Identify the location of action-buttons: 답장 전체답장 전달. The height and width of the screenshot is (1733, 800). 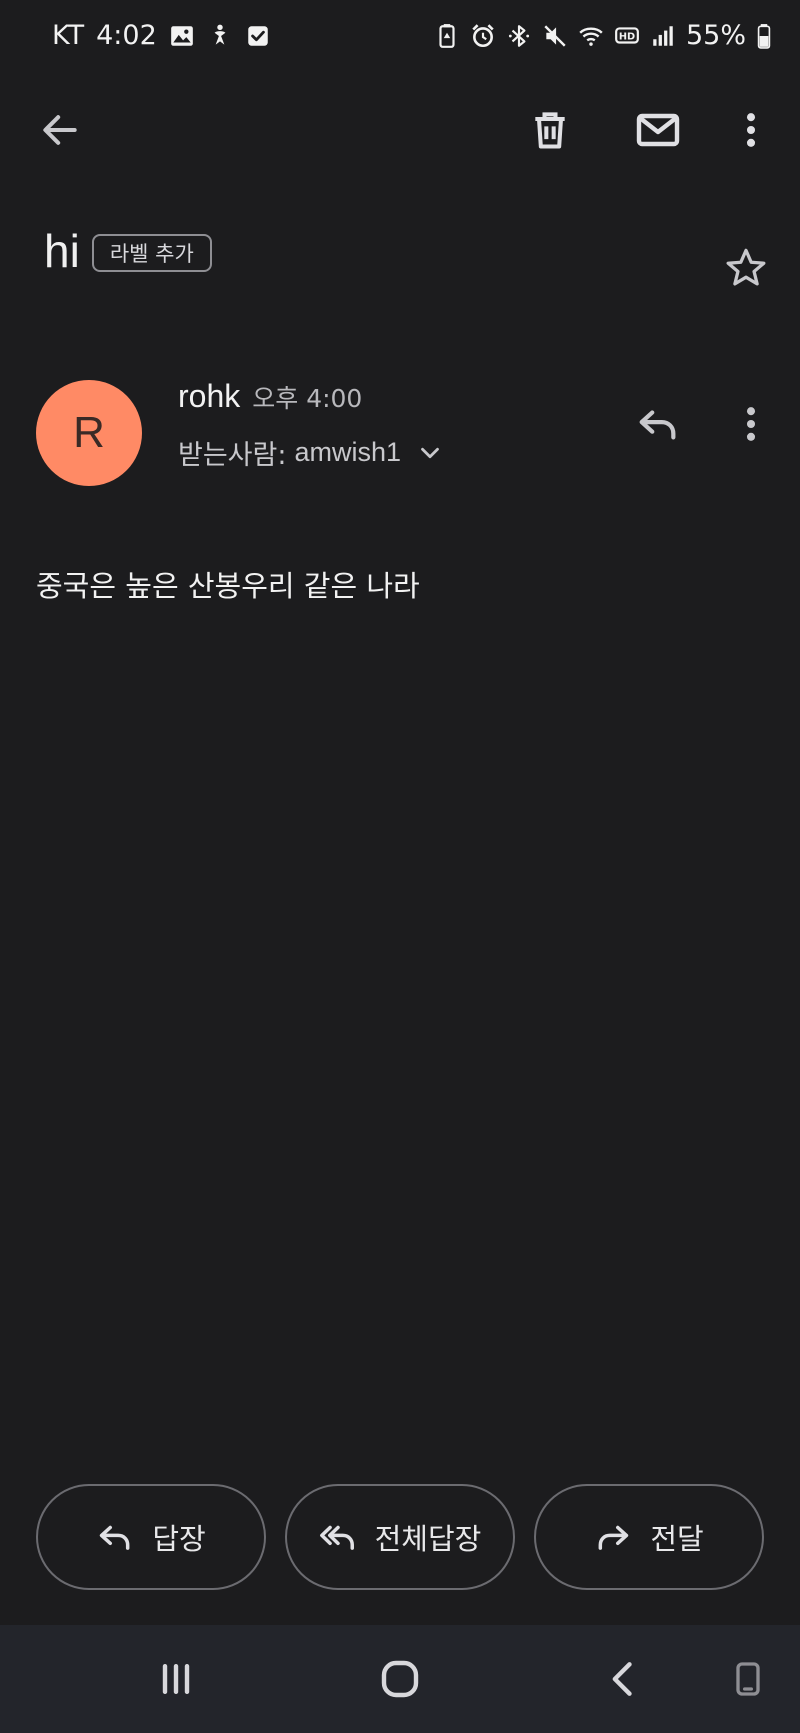
(400, 1537).